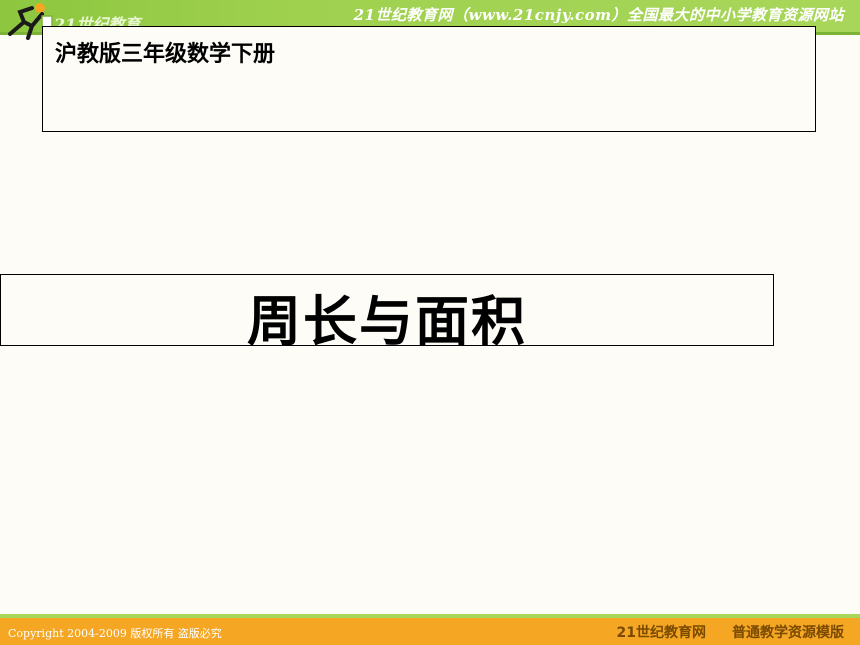 This screenshot has height=645, width=860. I want to click on footer-branding: 21世纪教育网 普通教学资源模版, so click(717, 632).